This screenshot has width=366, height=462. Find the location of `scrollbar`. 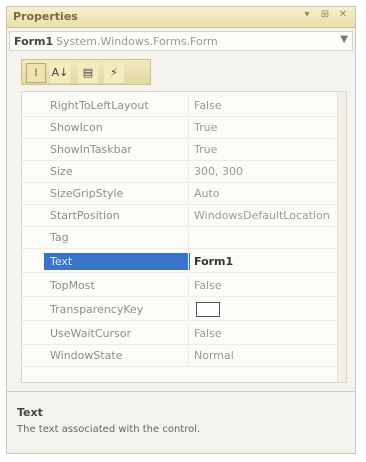

scrollbar is located at coordinates (341, 237).